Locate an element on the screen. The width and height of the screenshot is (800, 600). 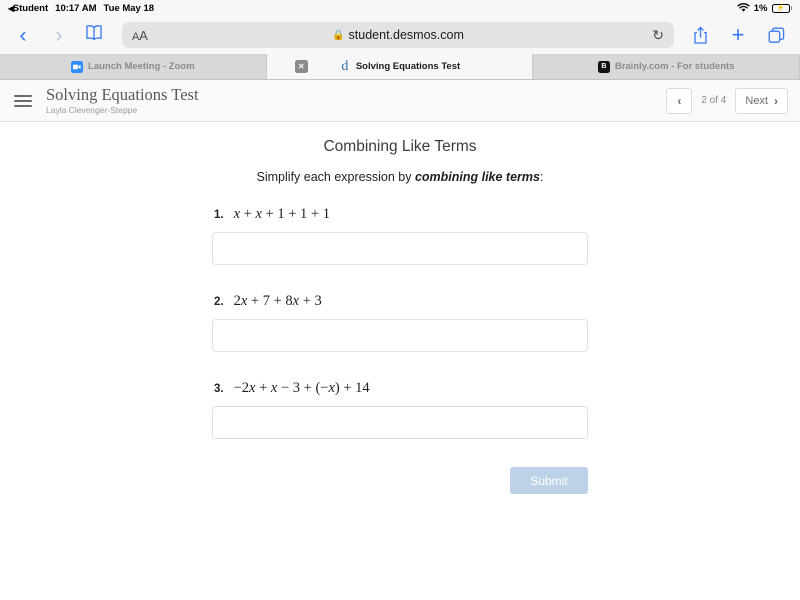
problem-number: 2. is located at coordinates (219, 302).